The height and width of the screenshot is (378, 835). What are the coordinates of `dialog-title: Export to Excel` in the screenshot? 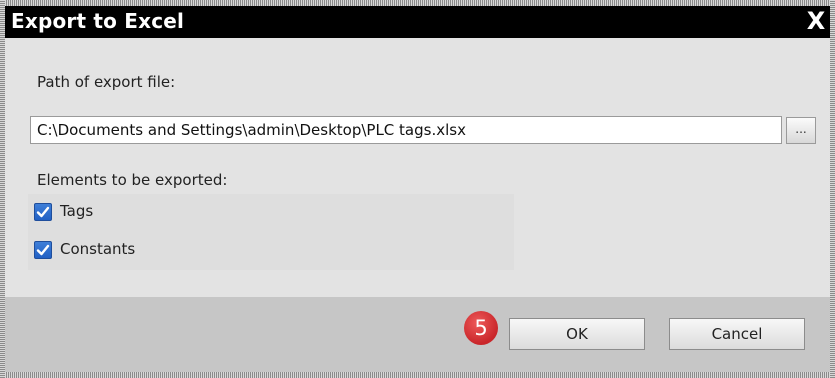 It's located at (98, 21).